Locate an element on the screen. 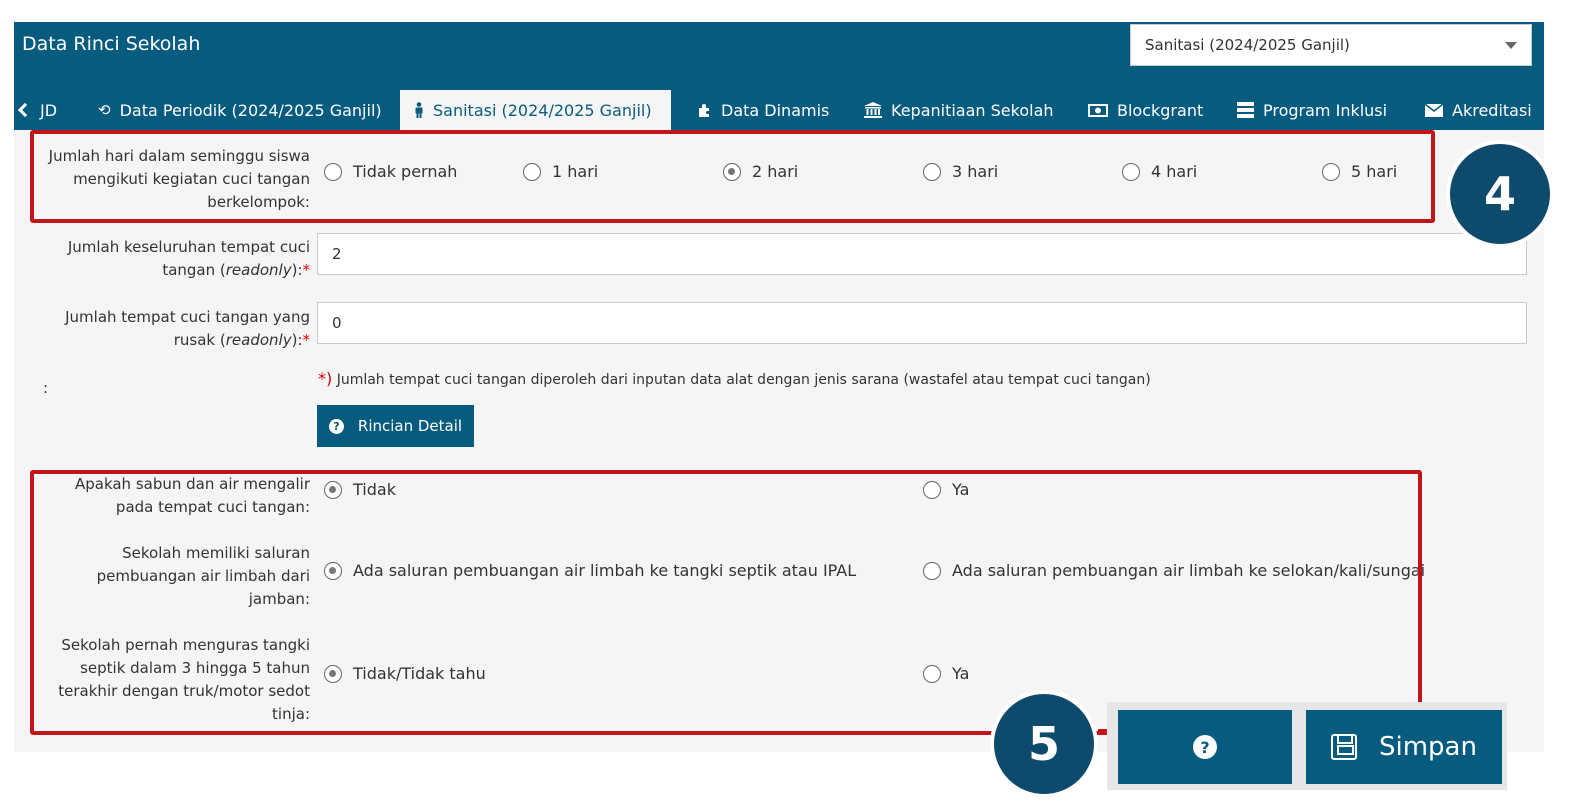  tab-sanitasi: Sanitasi (2024/2025 Ganjil) is located at coordinates (535, 110).